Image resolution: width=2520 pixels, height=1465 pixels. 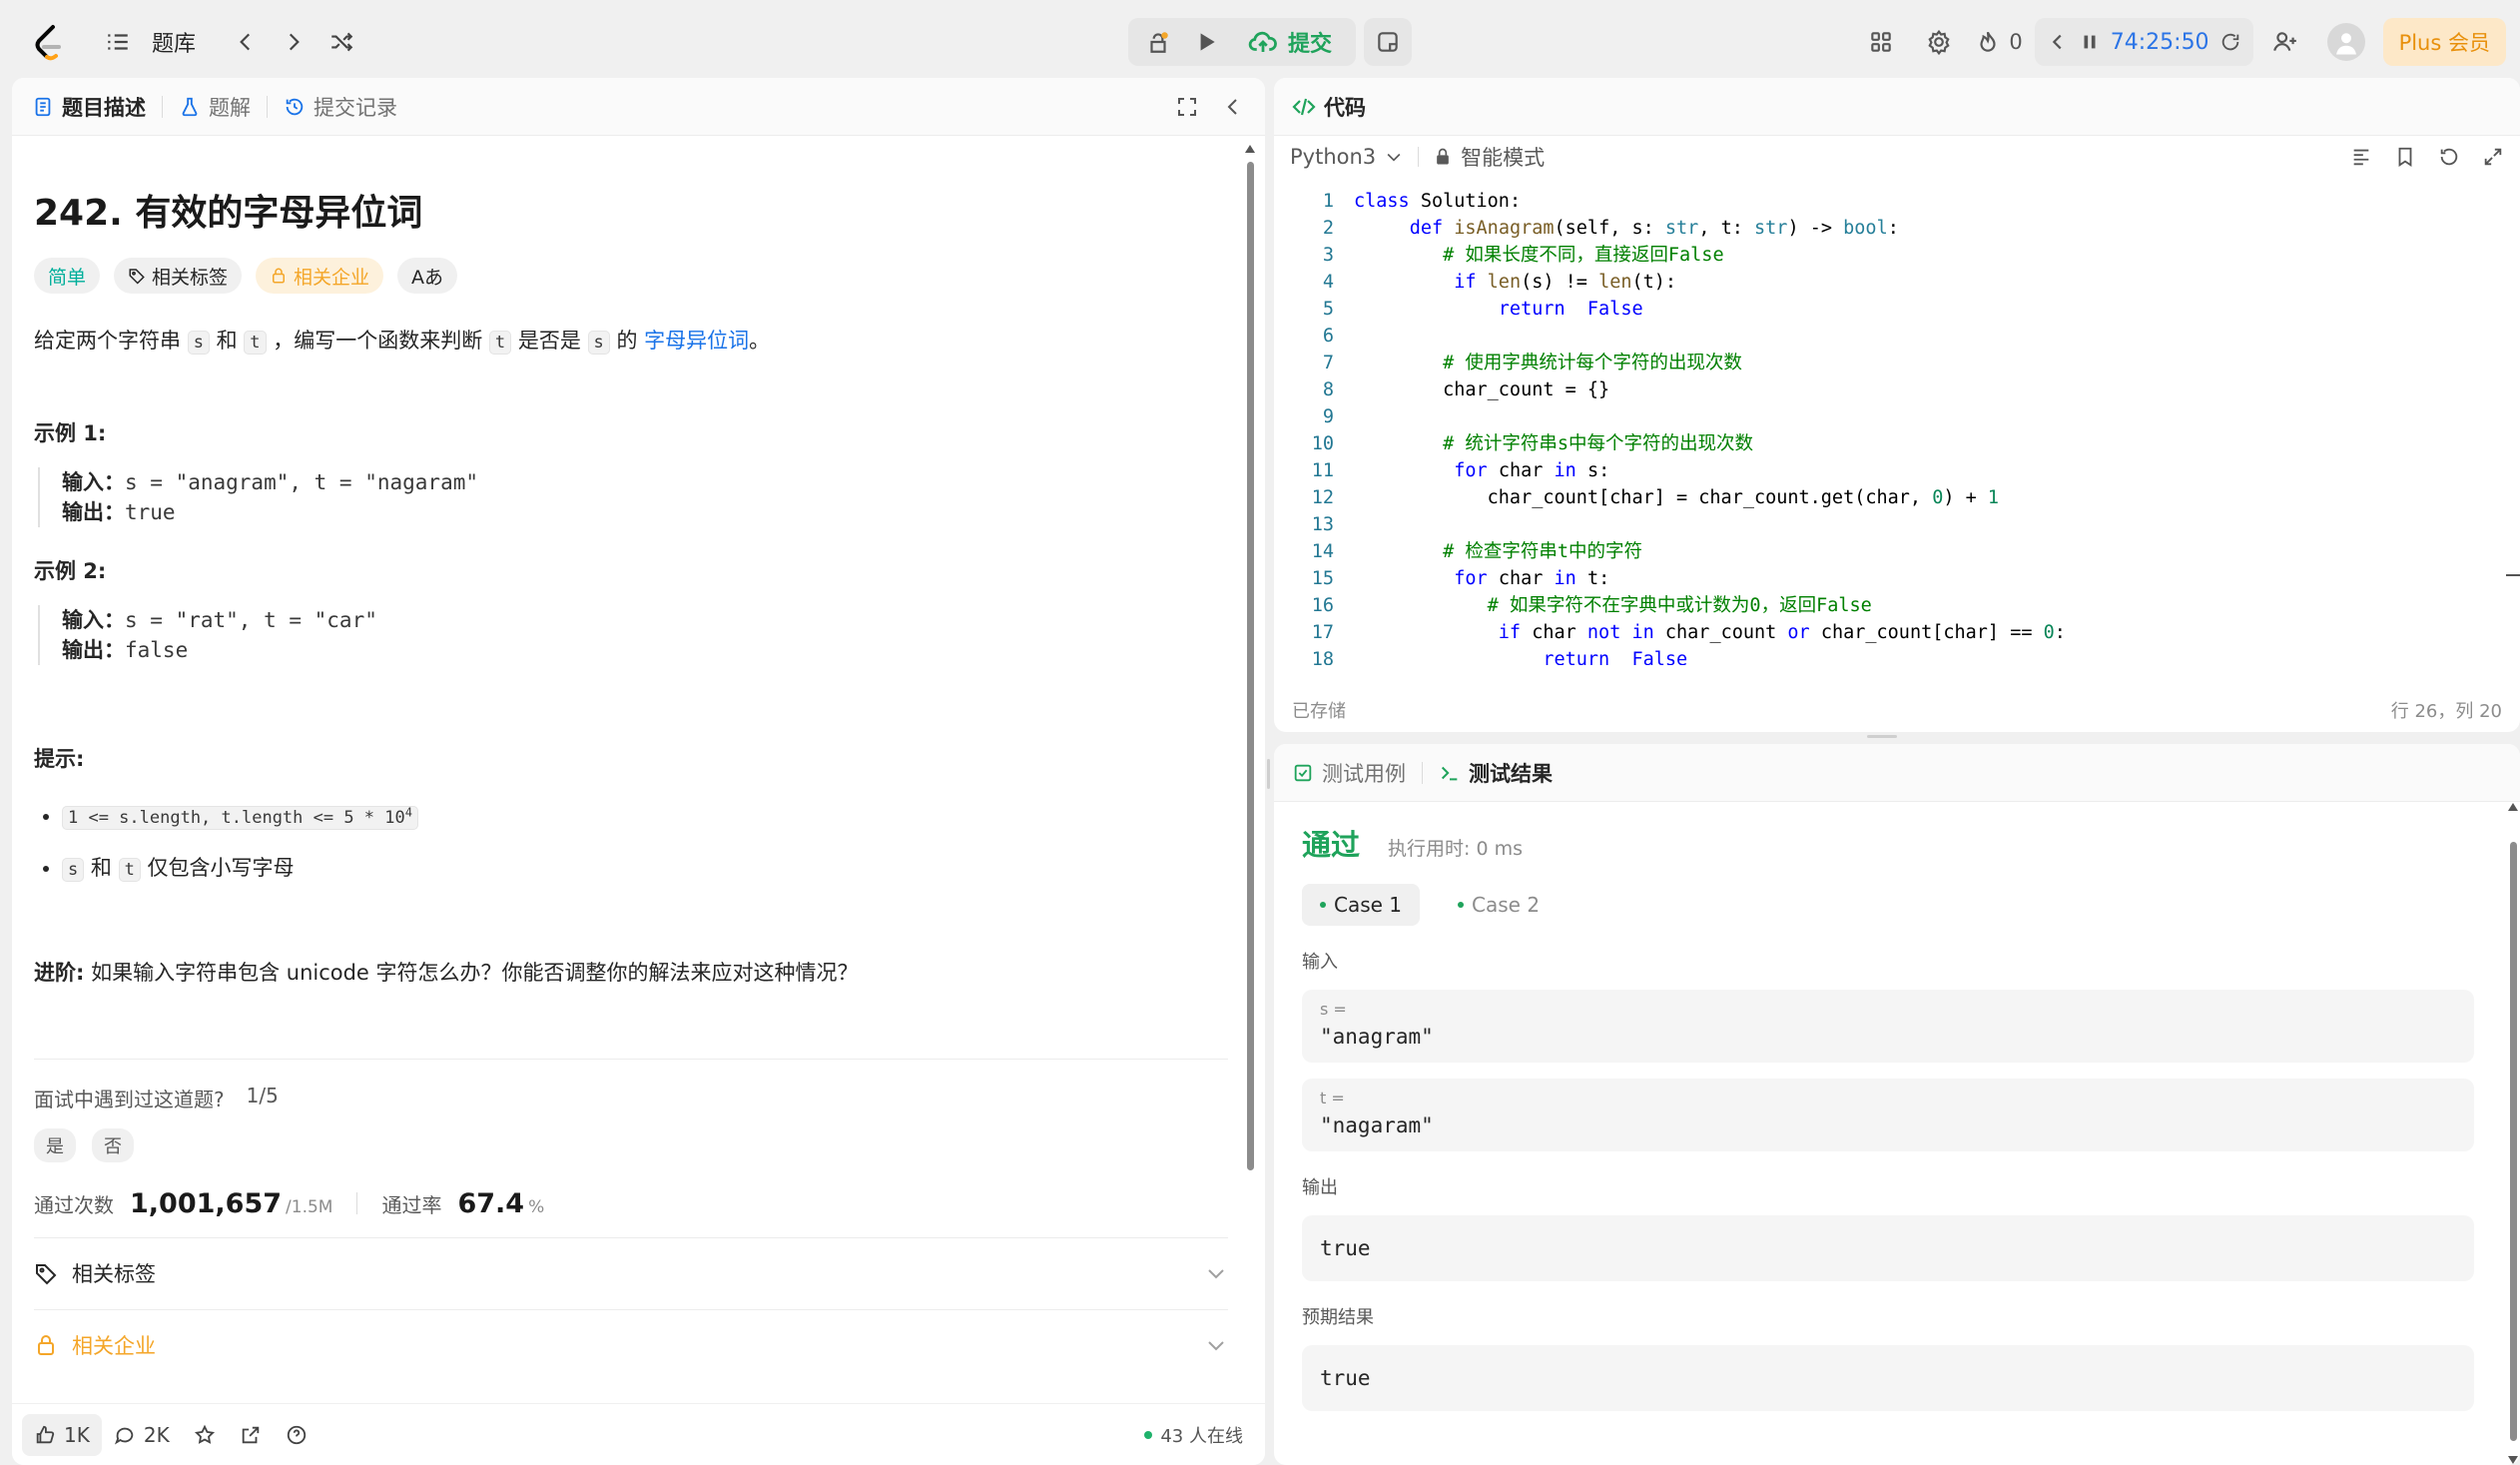 What do you see at coordinates (1889, 255) in the screenshot?
I see `code-line: 3 # 如果长度不同，直接返回False` at bounding box center [1889, 255].